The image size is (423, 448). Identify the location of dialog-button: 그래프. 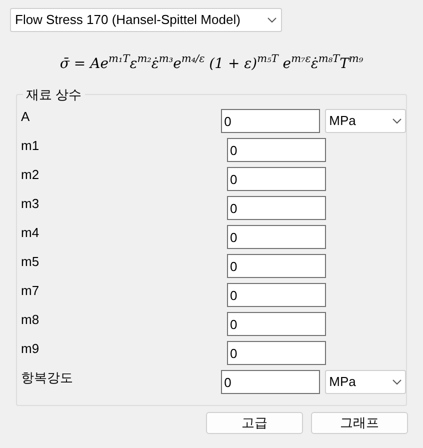
(359, 423).